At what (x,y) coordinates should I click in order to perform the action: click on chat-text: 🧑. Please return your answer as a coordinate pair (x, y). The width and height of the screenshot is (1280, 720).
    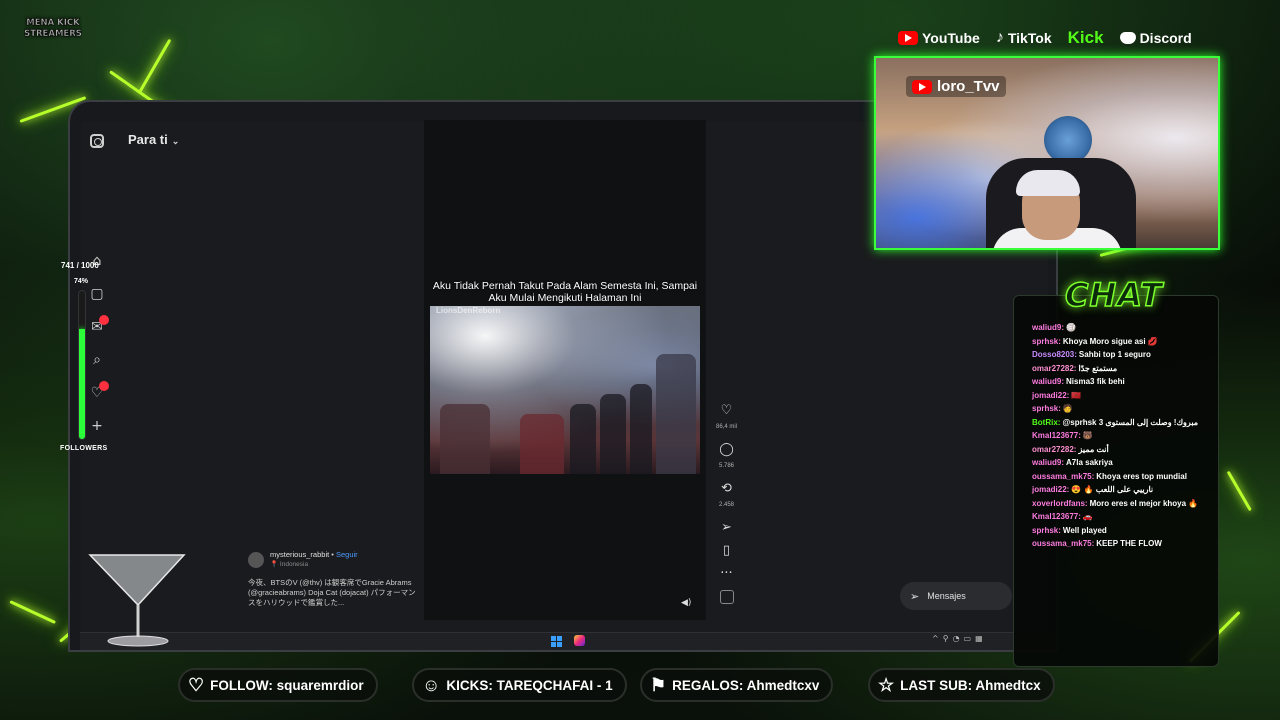
    Looking at the image, I should click on (1067, 408).